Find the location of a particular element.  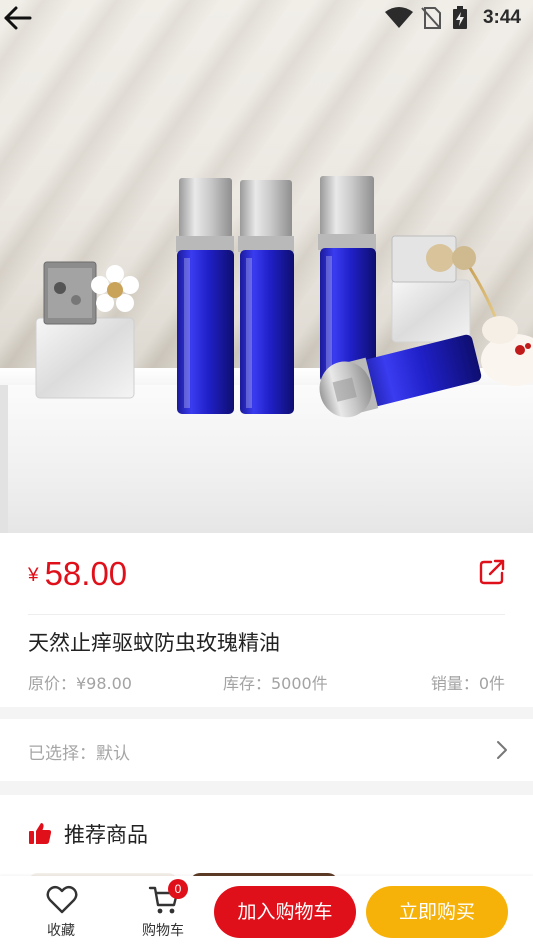

stock-count: 库存：5000件 is located at coordinates (275, 683).